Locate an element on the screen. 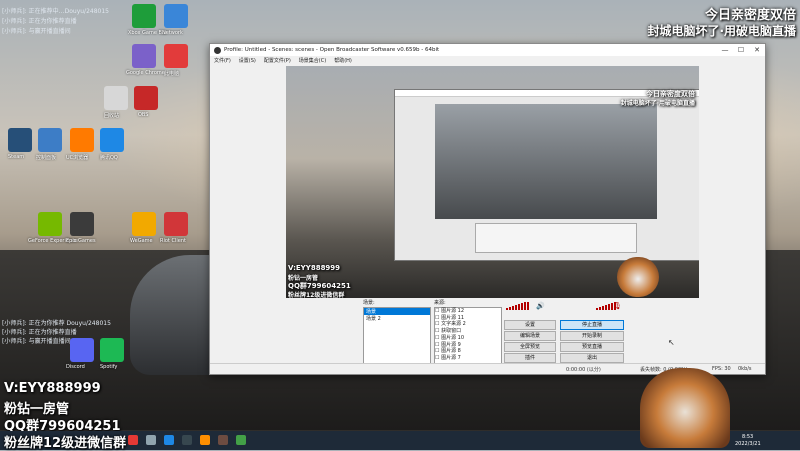 The width and height of the screenshot is (800, 451). wegame-icon is located at coordinates (144, 224).